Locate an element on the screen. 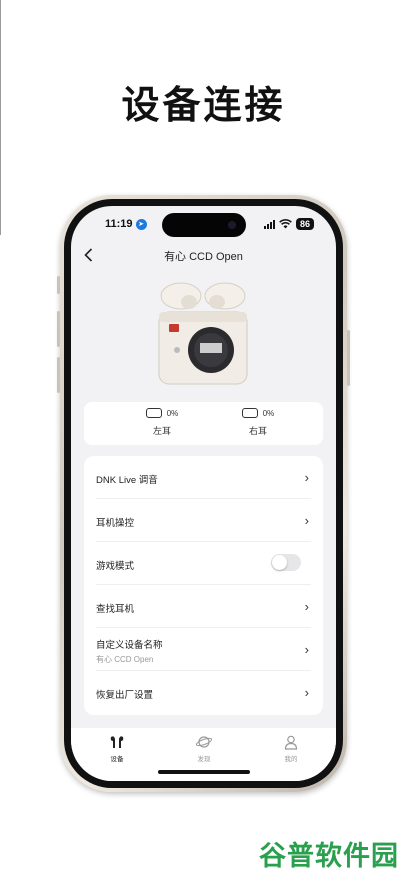  planet-icon is located at coordinates (204, 742).